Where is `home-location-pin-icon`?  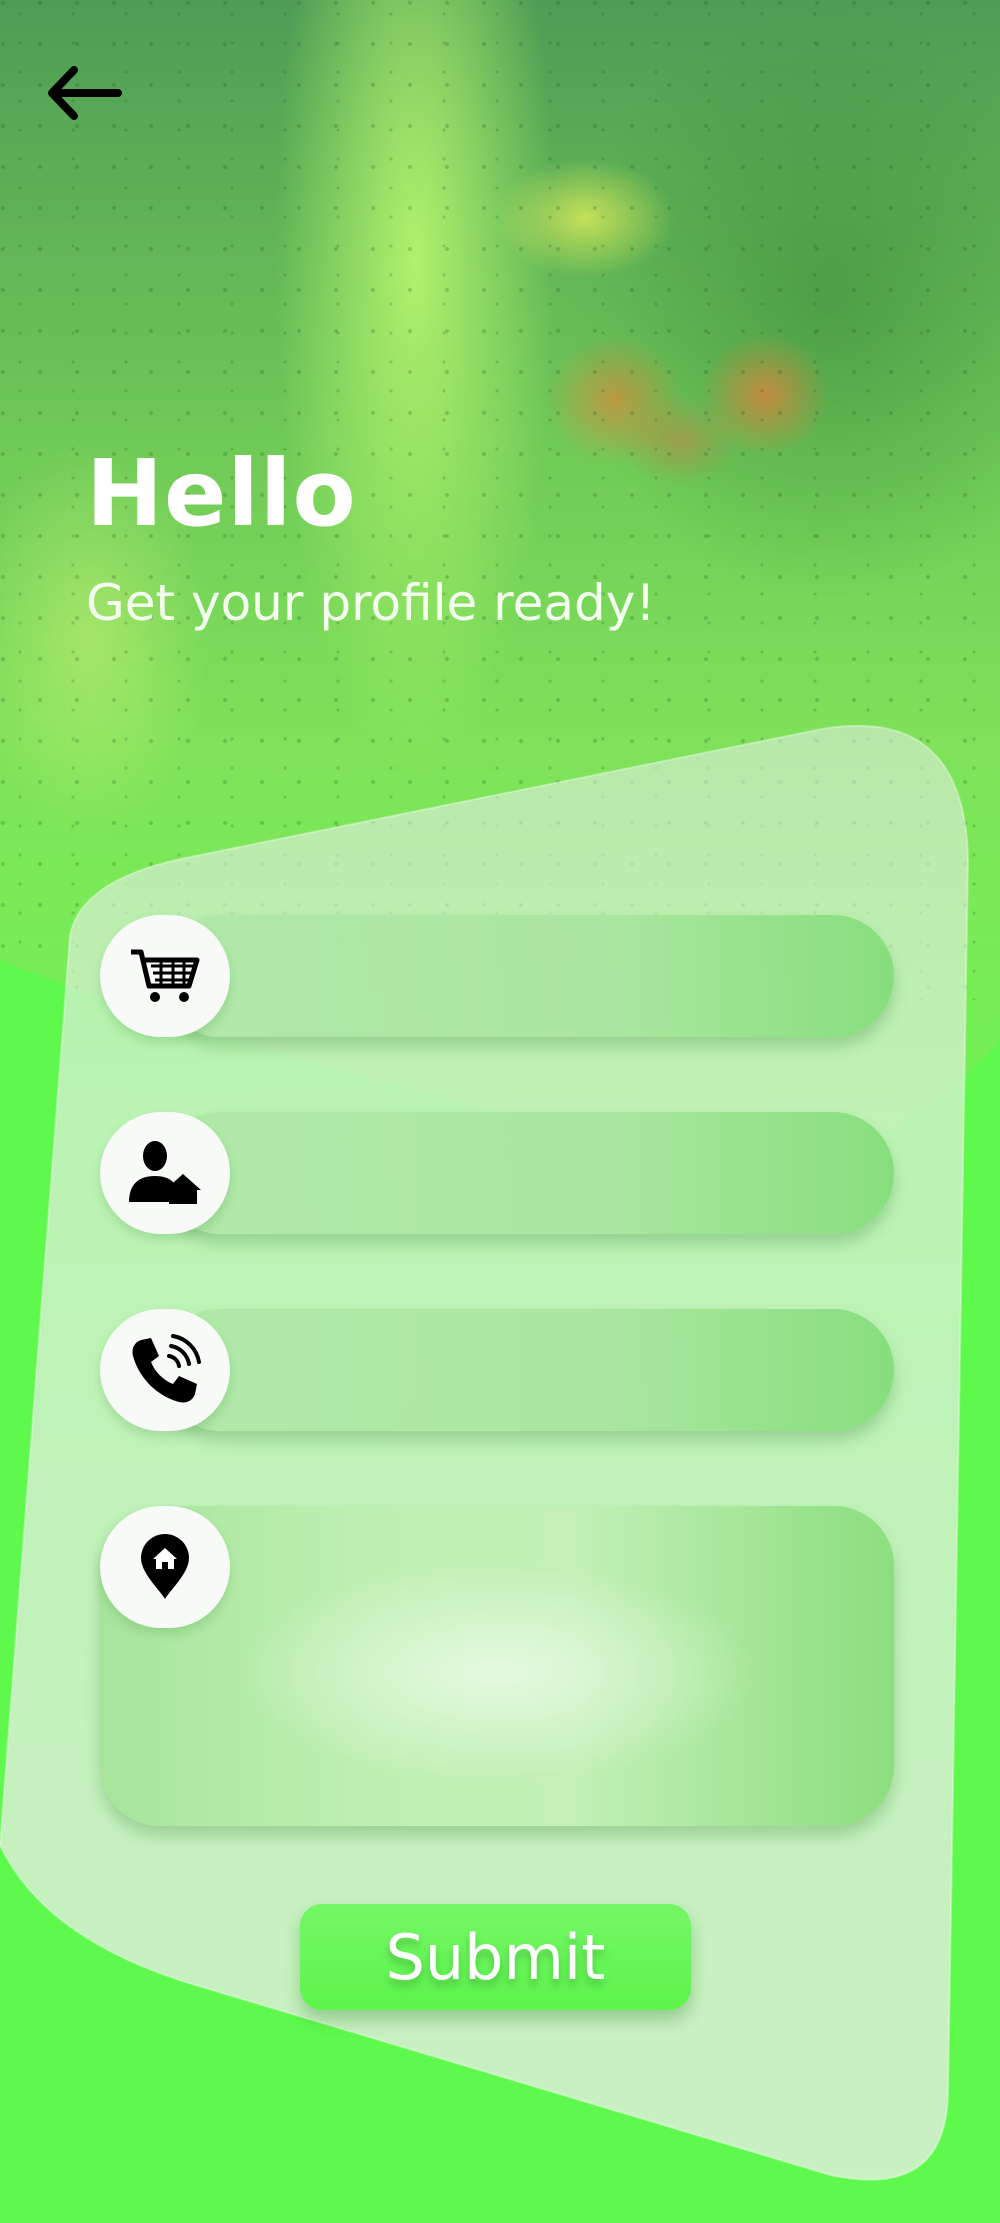
home-location-pin-icon is located at coordinates (165, 1566).